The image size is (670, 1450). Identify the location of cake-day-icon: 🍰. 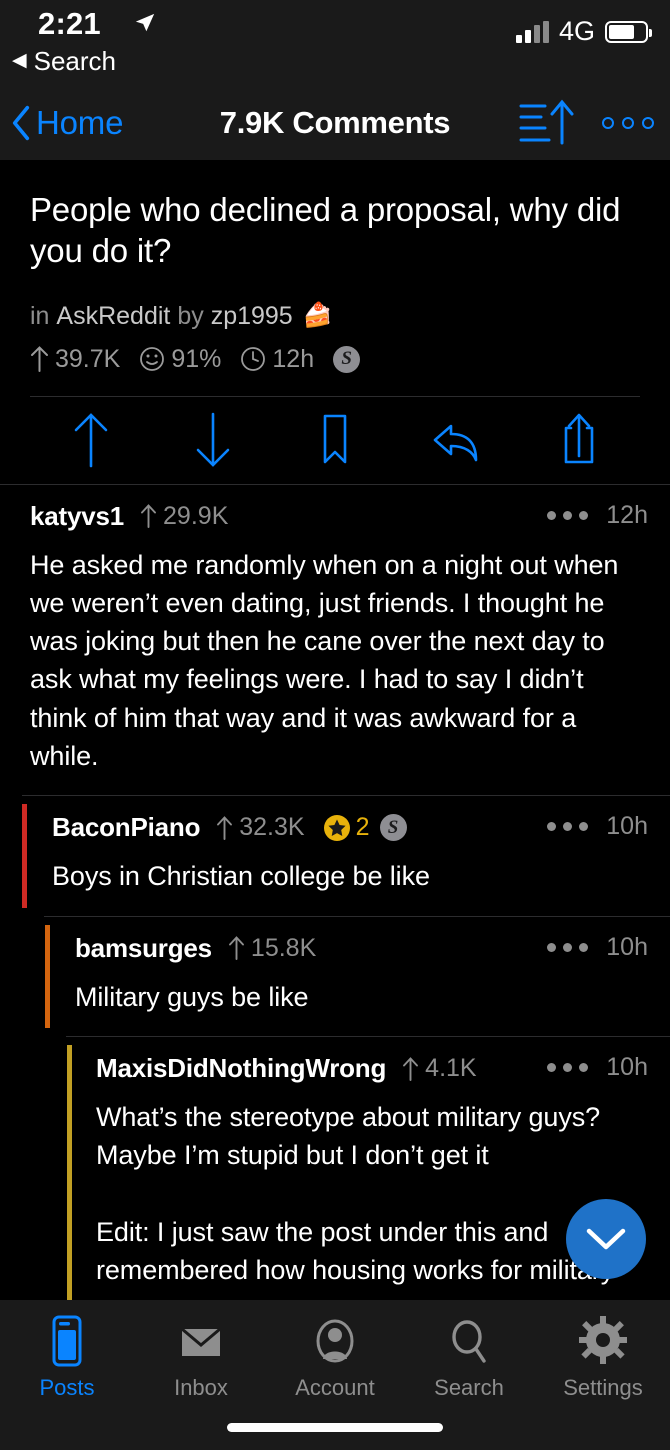
(317, 315).